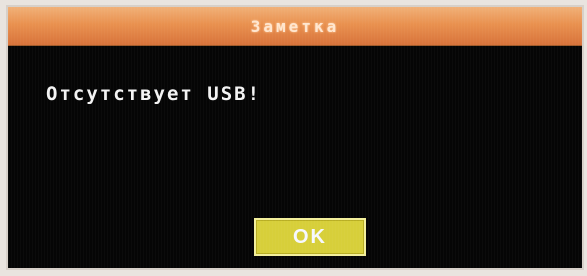  What do you see at coordinates (310, 237) in the screenshot?
I see `ok-button: OK` at bounding box center [310, 237].